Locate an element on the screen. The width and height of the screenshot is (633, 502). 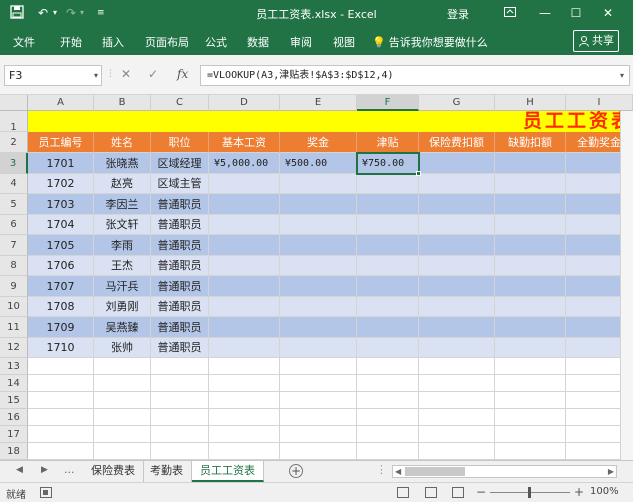
tab-sheet-salary: 员工工资表 is located at coordinates (228, 471).